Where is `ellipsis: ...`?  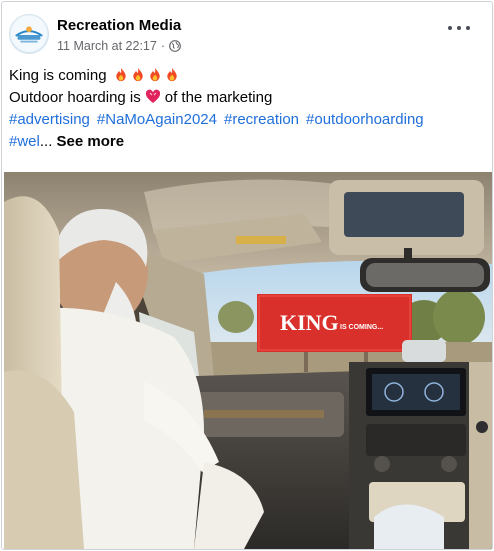 ellipsis: ... is located at coordinates (46, 141).